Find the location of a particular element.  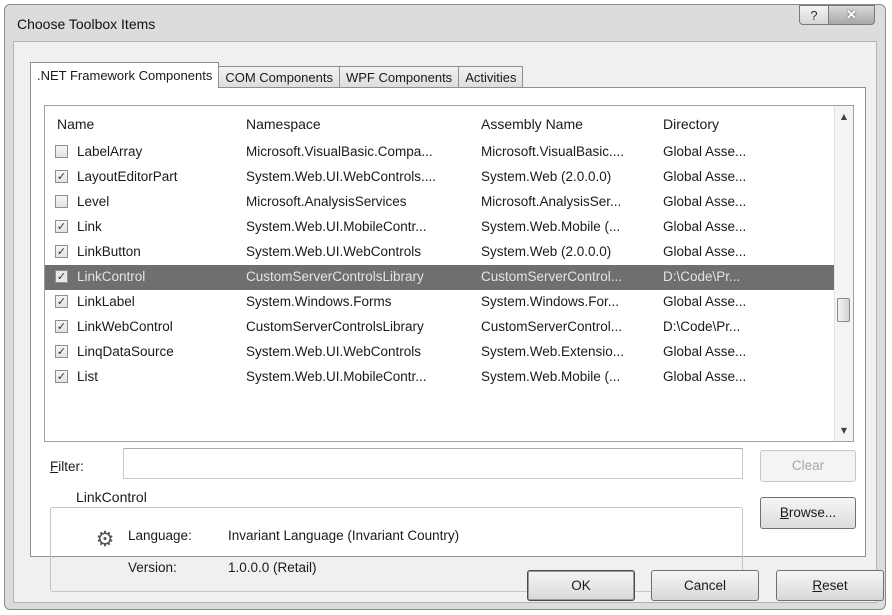

row-namespace: System.Windows.Forms is located at coordinates (319, 301).